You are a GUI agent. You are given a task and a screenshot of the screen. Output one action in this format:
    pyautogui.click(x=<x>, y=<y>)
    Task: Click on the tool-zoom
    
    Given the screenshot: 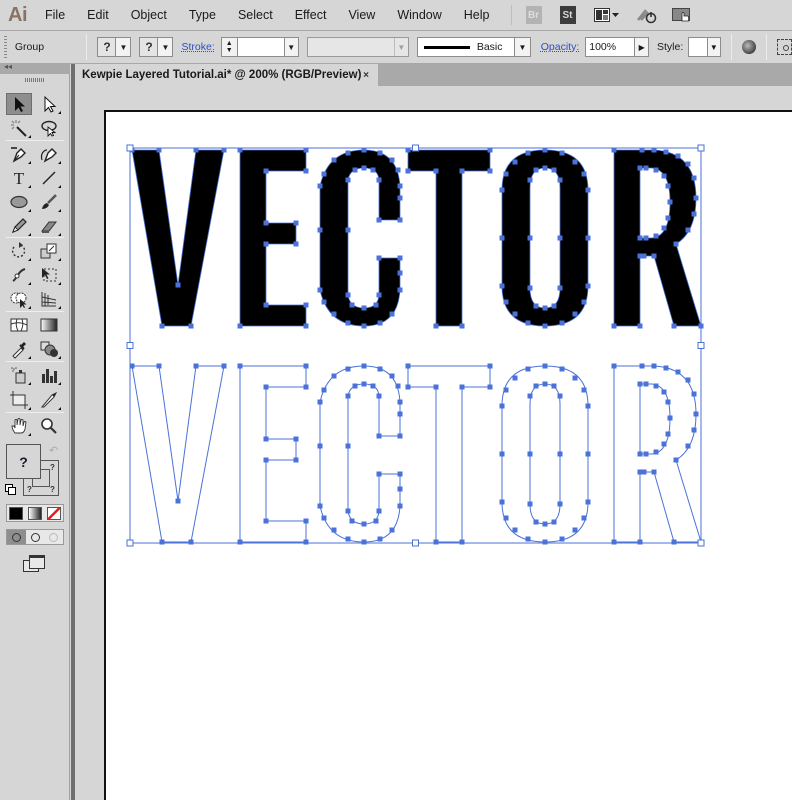 What is the action you would take?
    pyautogui.click(x=49, y=426)
    